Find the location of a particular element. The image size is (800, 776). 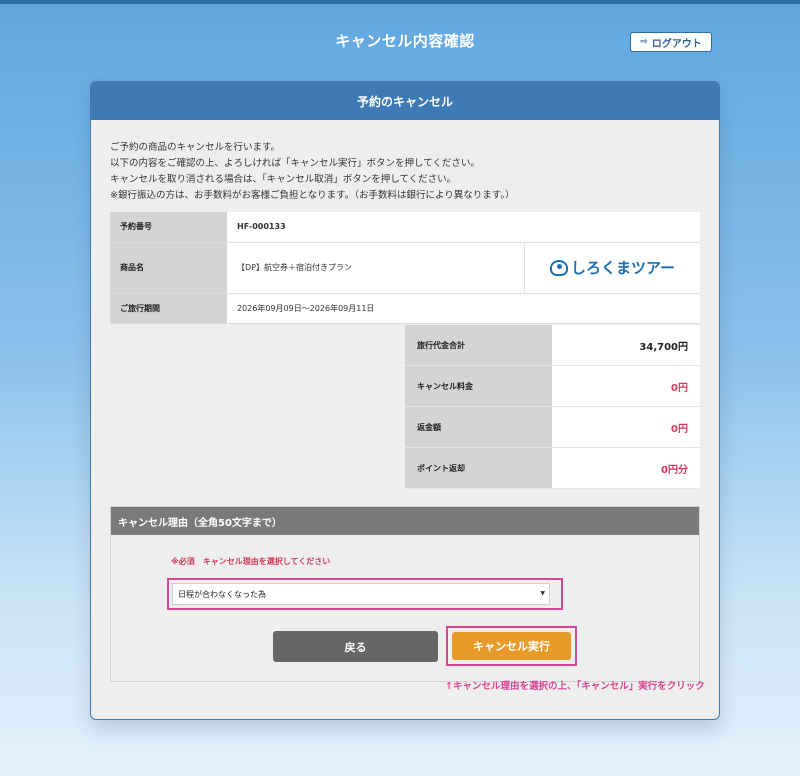

price-label: 返金額 is located at coordinates (478, 427).